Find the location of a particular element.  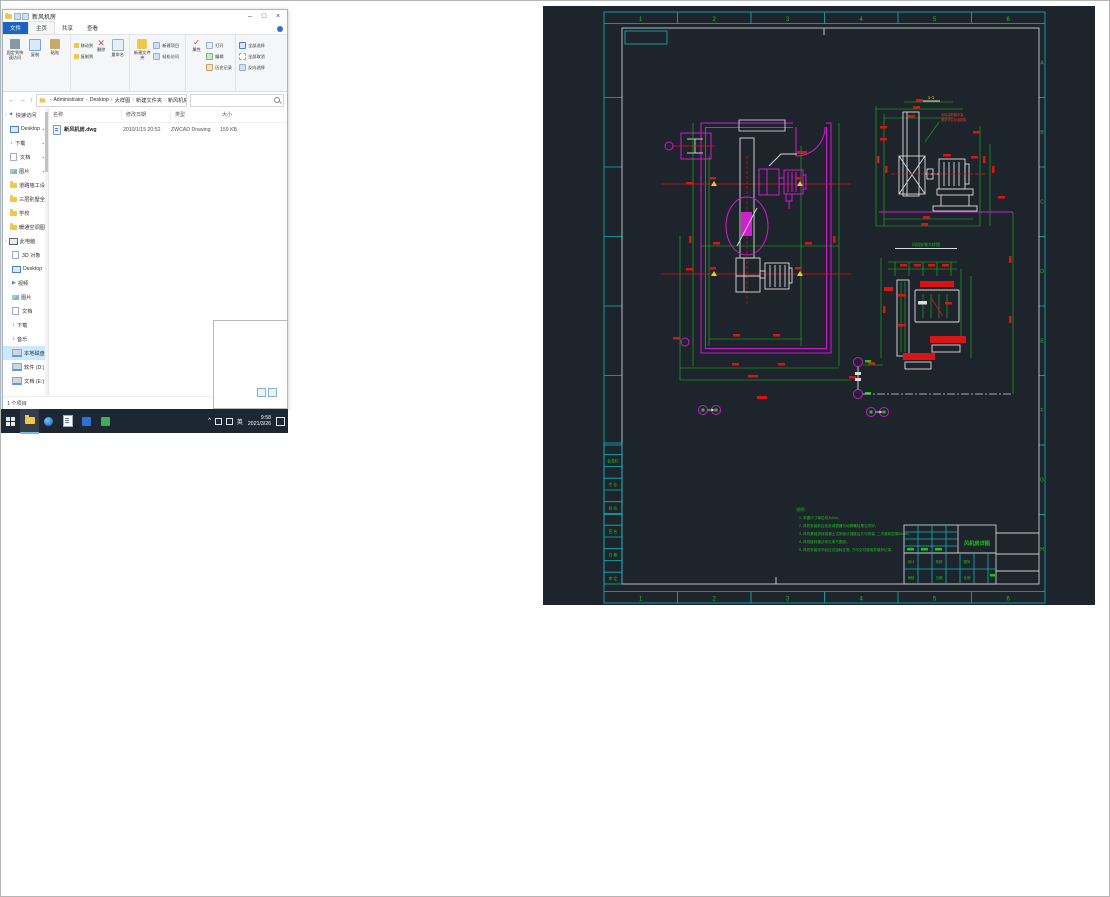

sidebar-item-desktop-2: Desktop is located at coordinates (25, 269).